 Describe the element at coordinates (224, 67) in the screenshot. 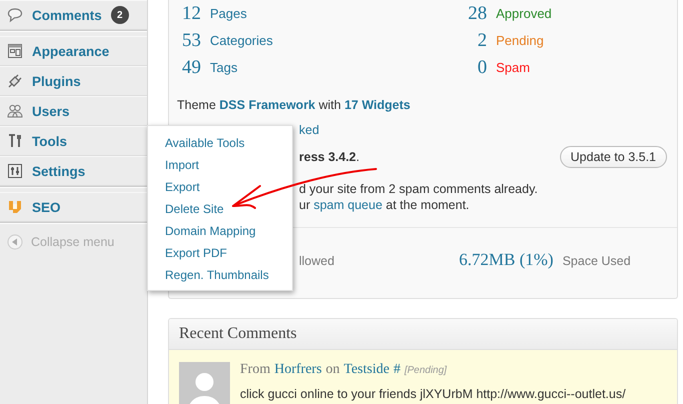

I see `stat-link: Tags` at that location.